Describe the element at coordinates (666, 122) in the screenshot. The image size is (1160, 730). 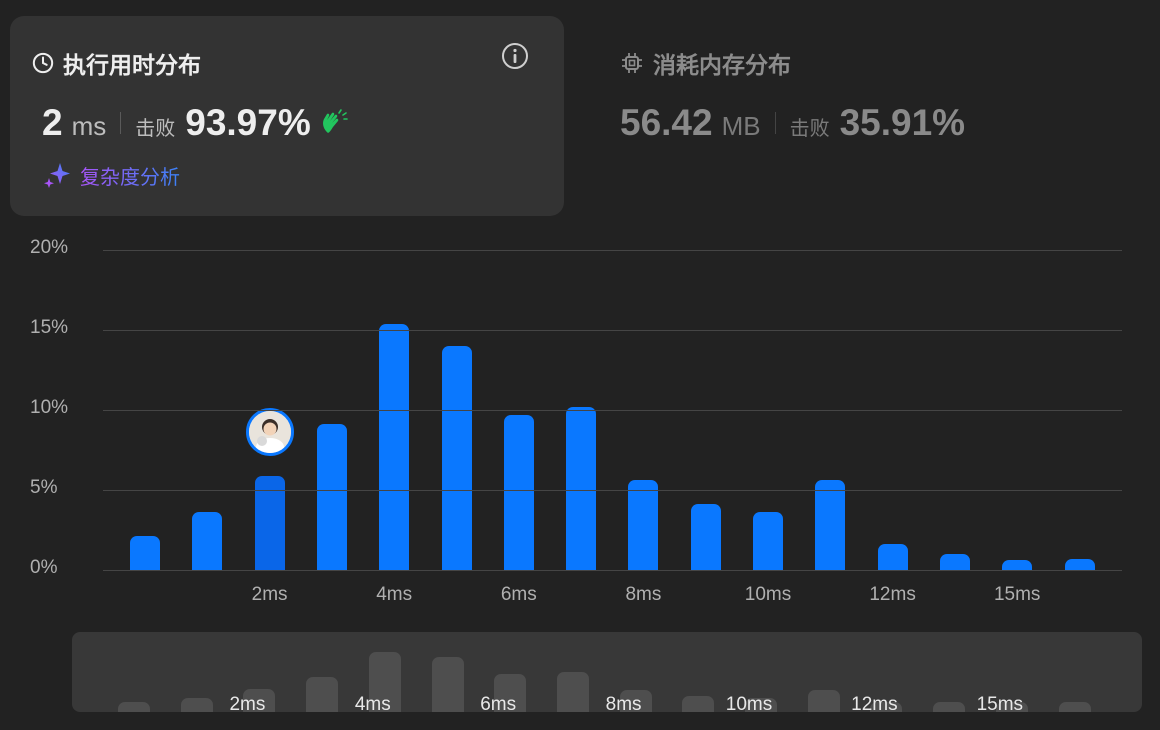
I see `memory-value: 56.42` at that location.